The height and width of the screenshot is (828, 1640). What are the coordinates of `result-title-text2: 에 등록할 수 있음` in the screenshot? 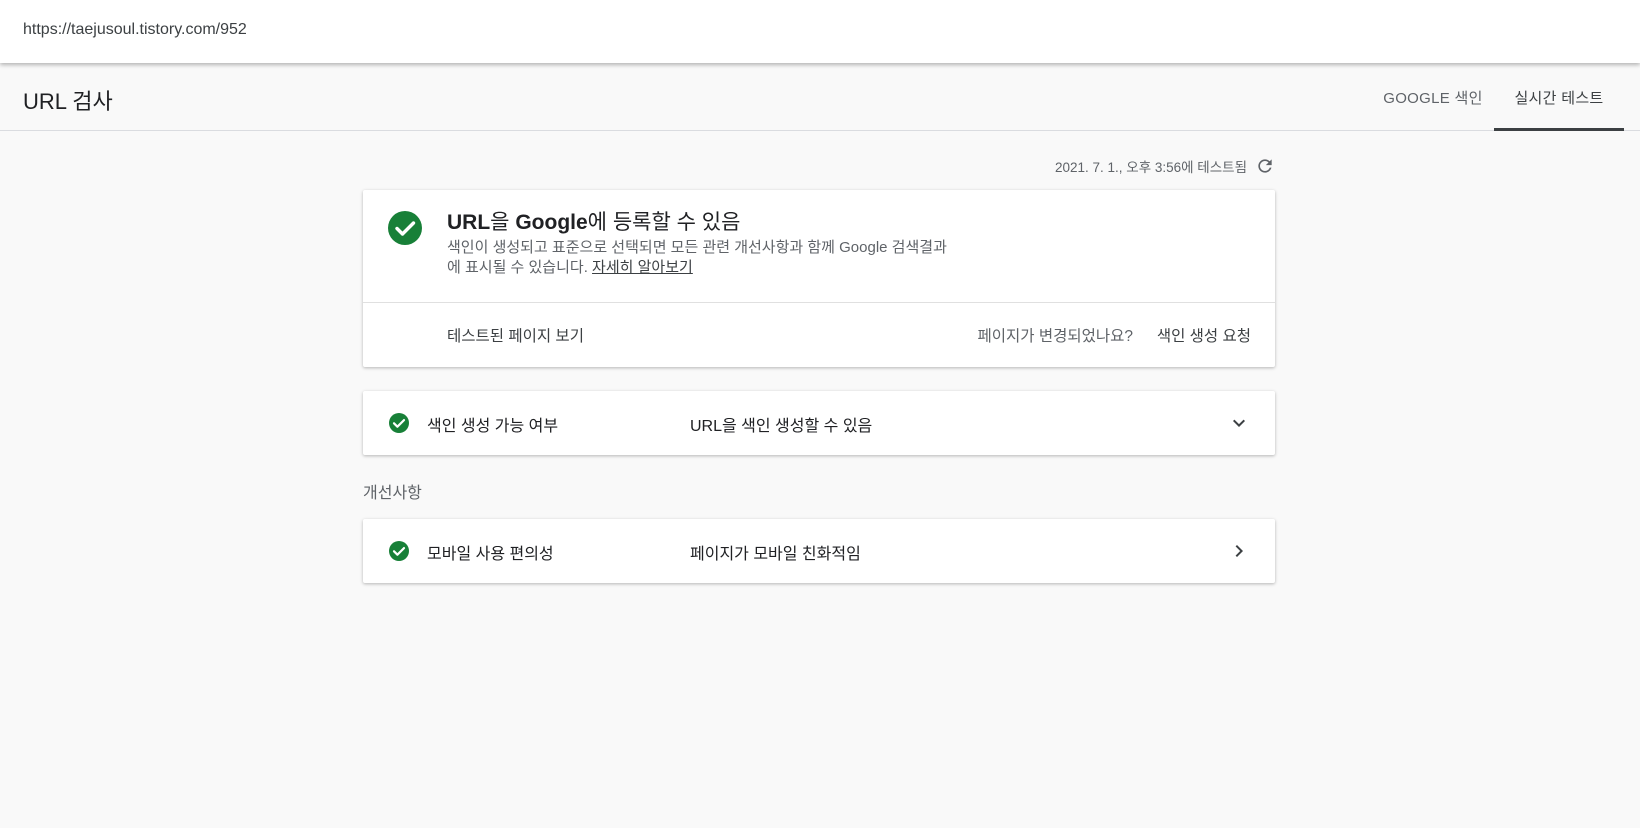 It's located at (664, 222).